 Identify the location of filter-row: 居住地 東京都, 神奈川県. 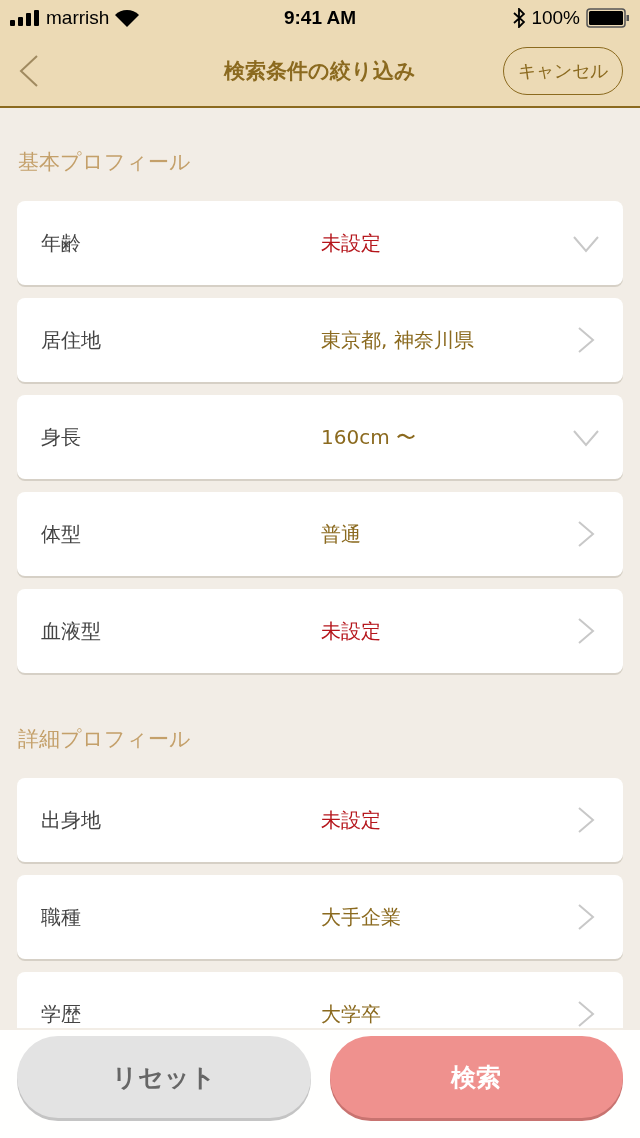
(320, 340).